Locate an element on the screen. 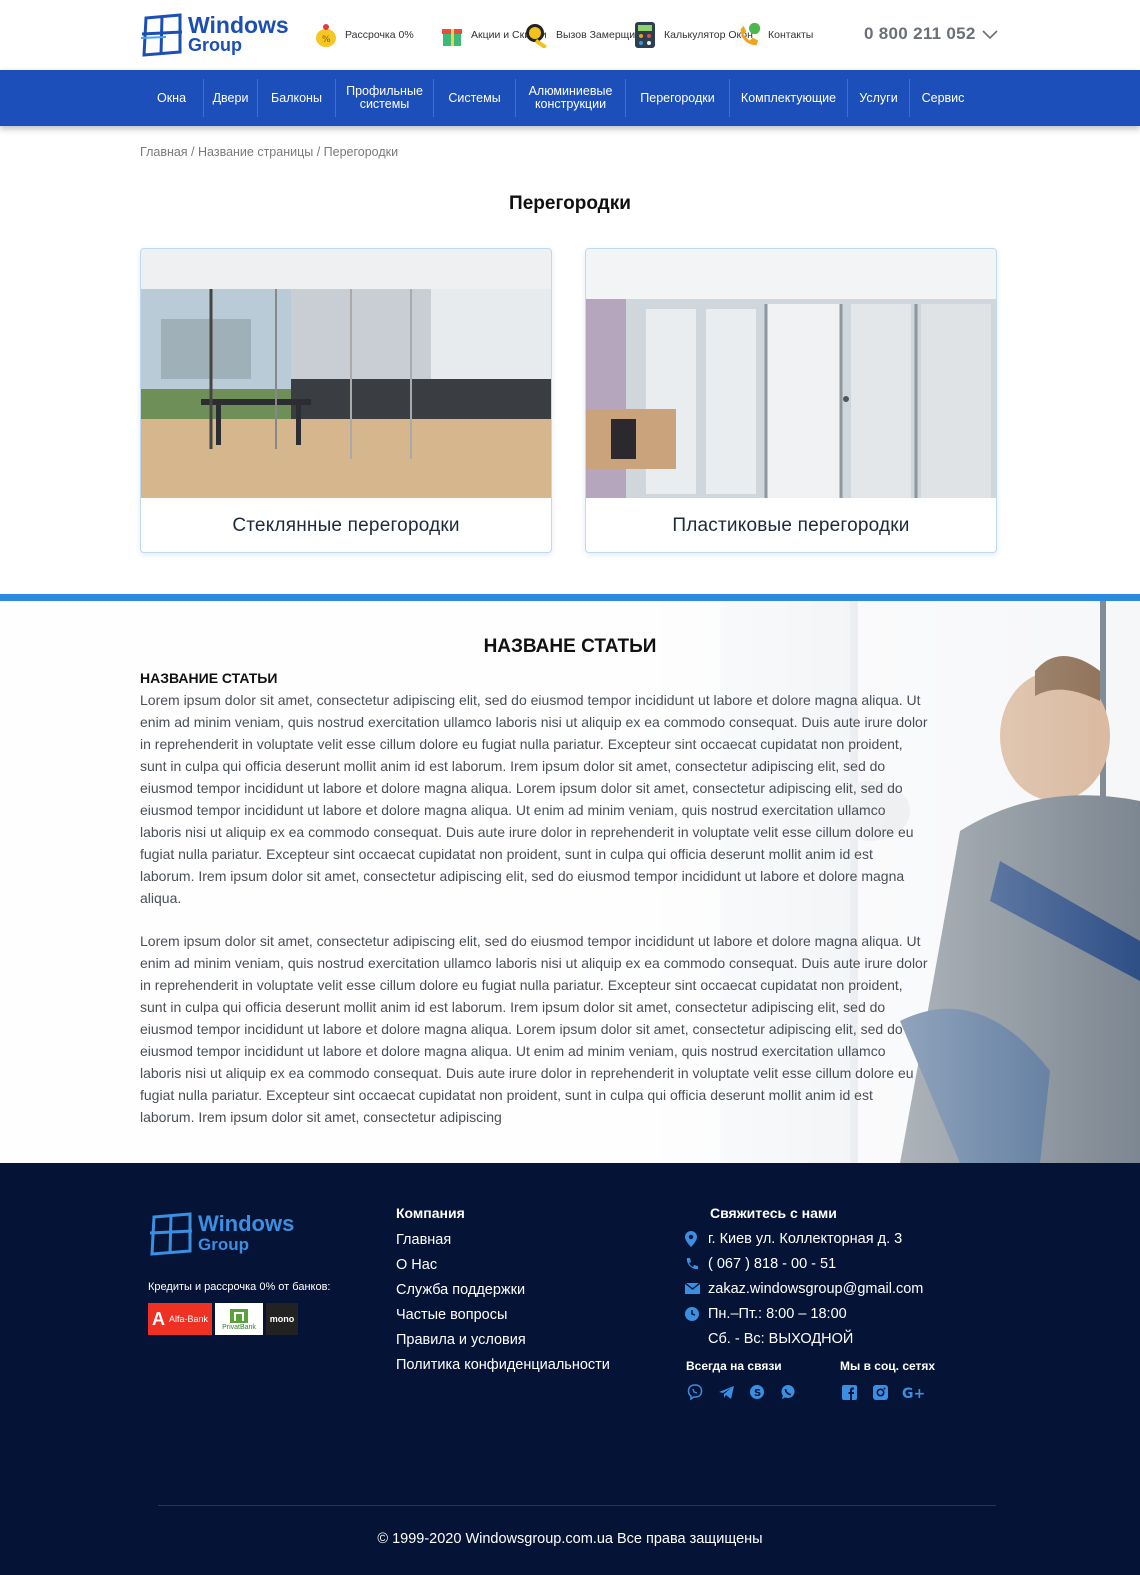 The image size is (1140, 1575). alfa-bank-logo: A Alfa-Bank is located at coordinates (180, 1319).